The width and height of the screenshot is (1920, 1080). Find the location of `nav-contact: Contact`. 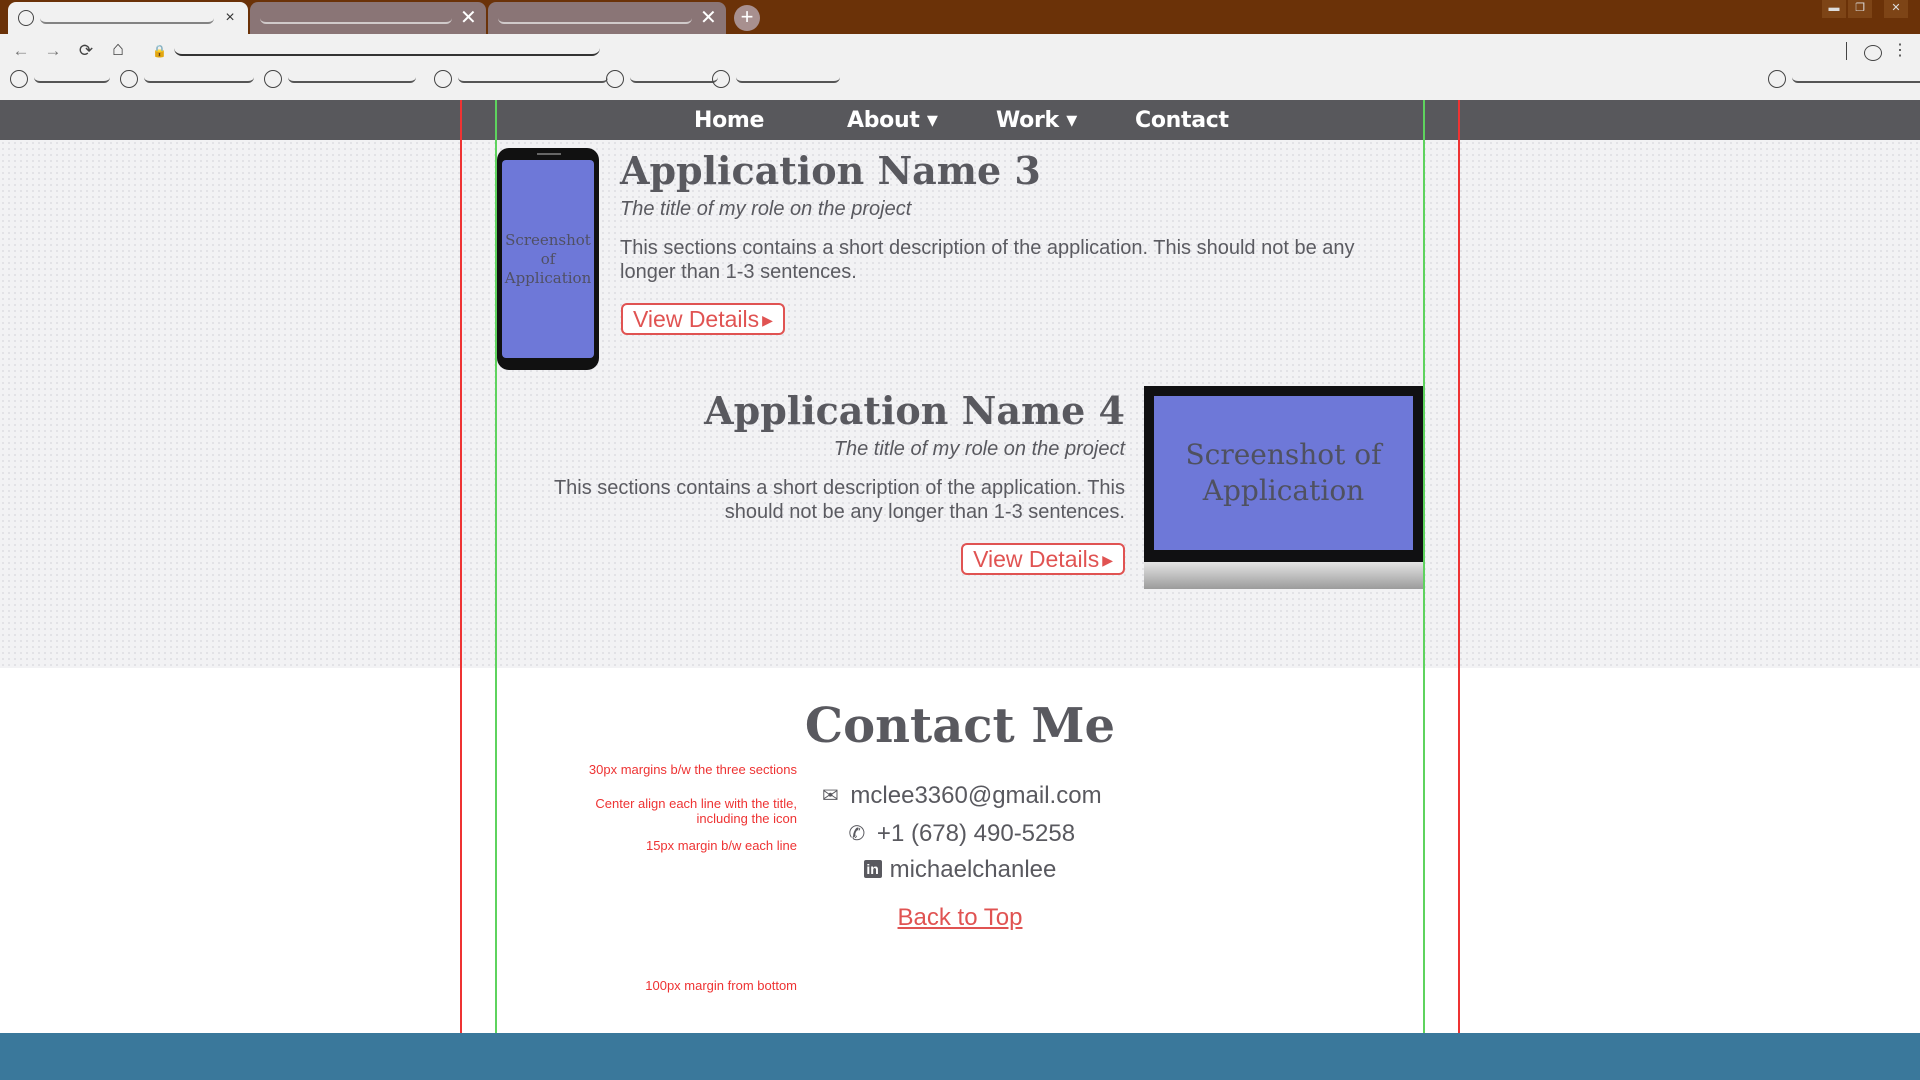

nav-contact: Contact is located at coordinates (1182, 120).